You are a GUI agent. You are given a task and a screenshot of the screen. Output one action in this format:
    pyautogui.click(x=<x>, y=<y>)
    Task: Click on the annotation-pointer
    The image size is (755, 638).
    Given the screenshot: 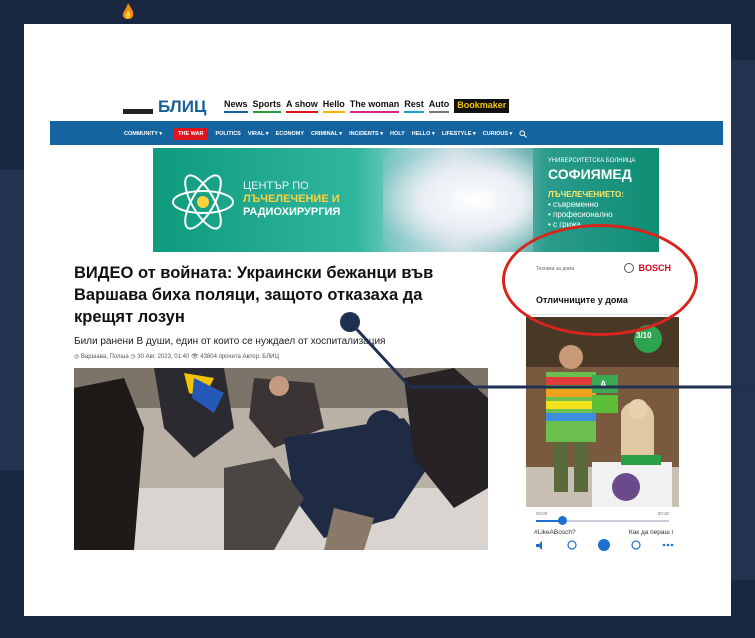 What is the action you would take?
    pyautogui.click(x=547, y=350)
    